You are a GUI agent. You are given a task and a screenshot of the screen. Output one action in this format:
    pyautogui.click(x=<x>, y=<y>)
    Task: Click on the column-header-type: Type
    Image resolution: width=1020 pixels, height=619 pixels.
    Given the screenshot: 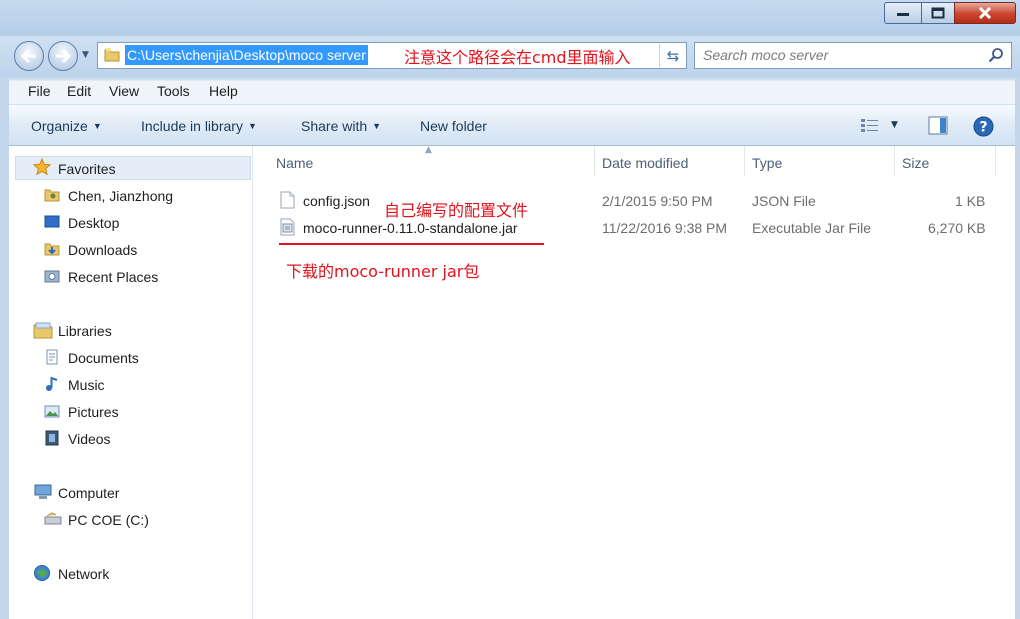 What is the action you would take?
    pyautogui.click(x=767, y=163)
    